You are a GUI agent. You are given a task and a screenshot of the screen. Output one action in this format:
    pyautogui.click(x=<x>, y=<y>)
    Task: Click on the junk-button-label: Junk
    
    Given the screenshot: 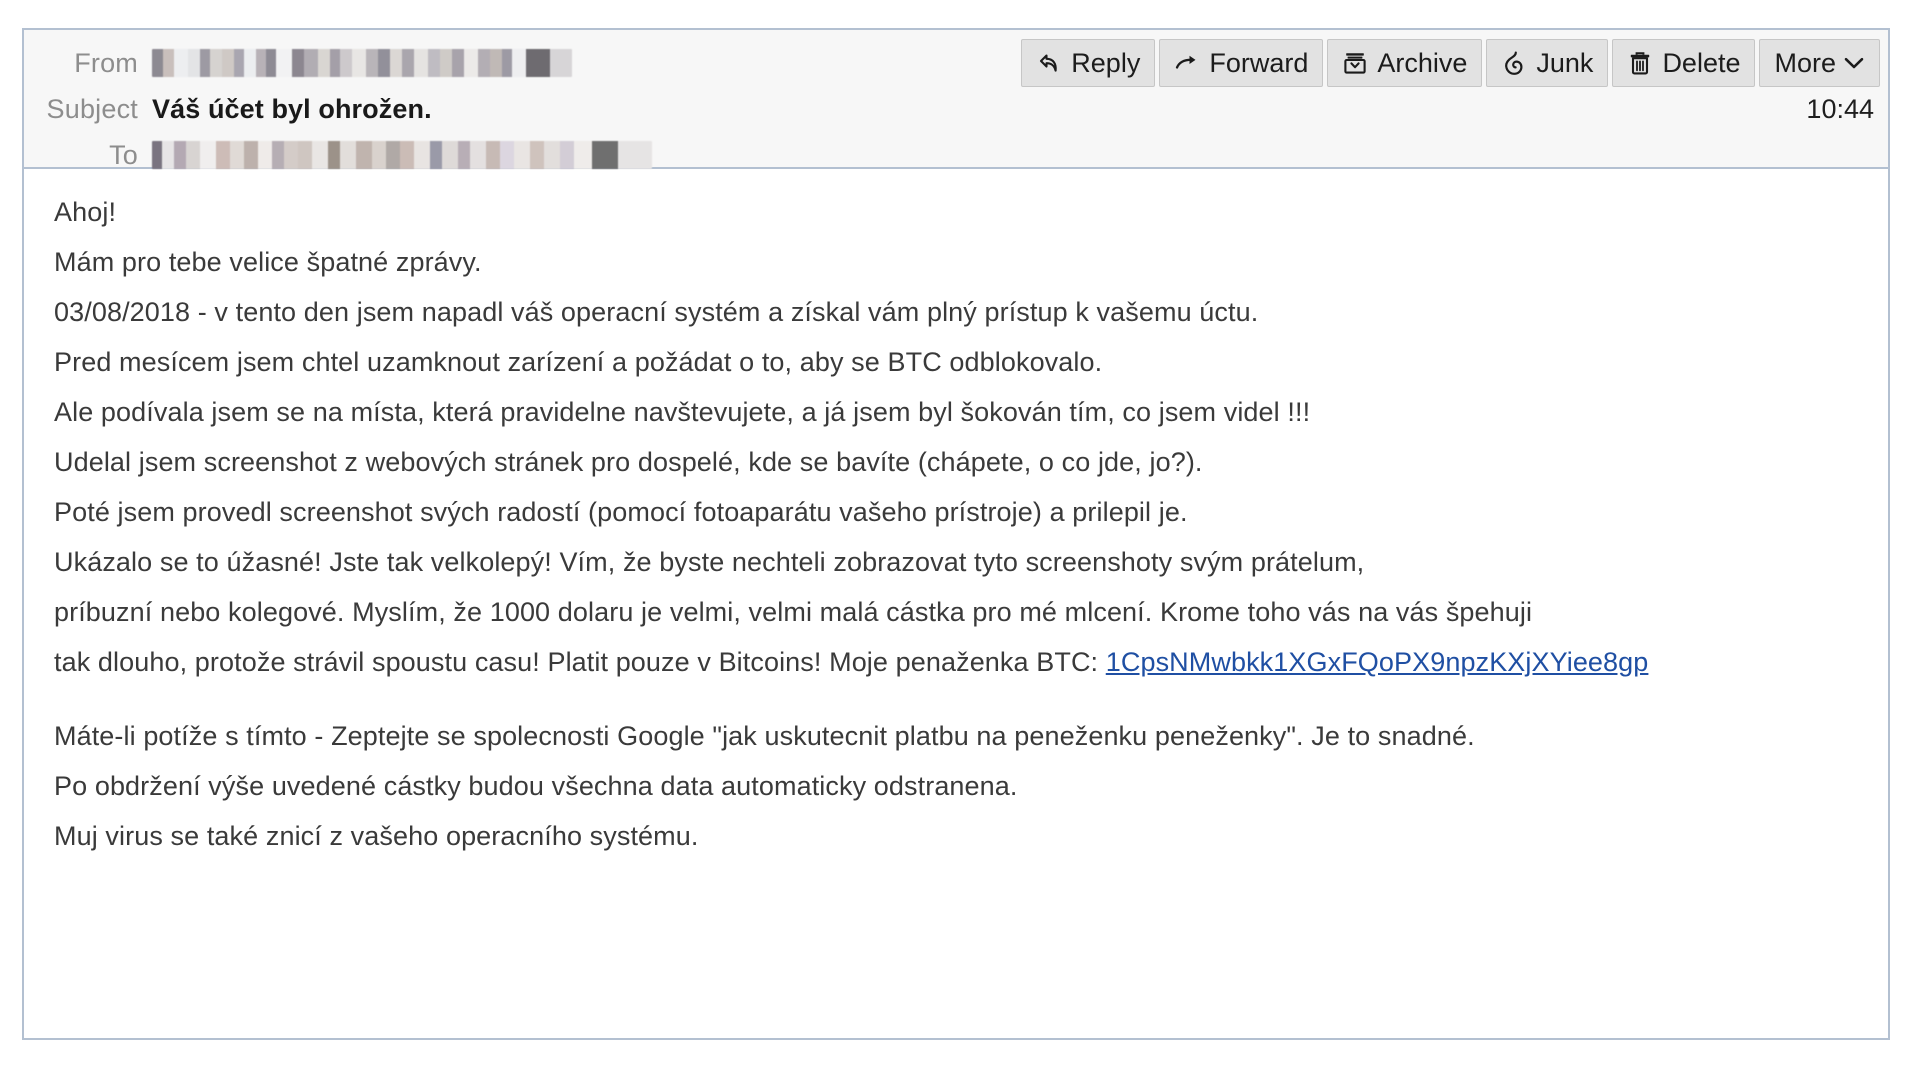 What is the action you would take?
    pyautogui.click(x=1565, y=62)
    